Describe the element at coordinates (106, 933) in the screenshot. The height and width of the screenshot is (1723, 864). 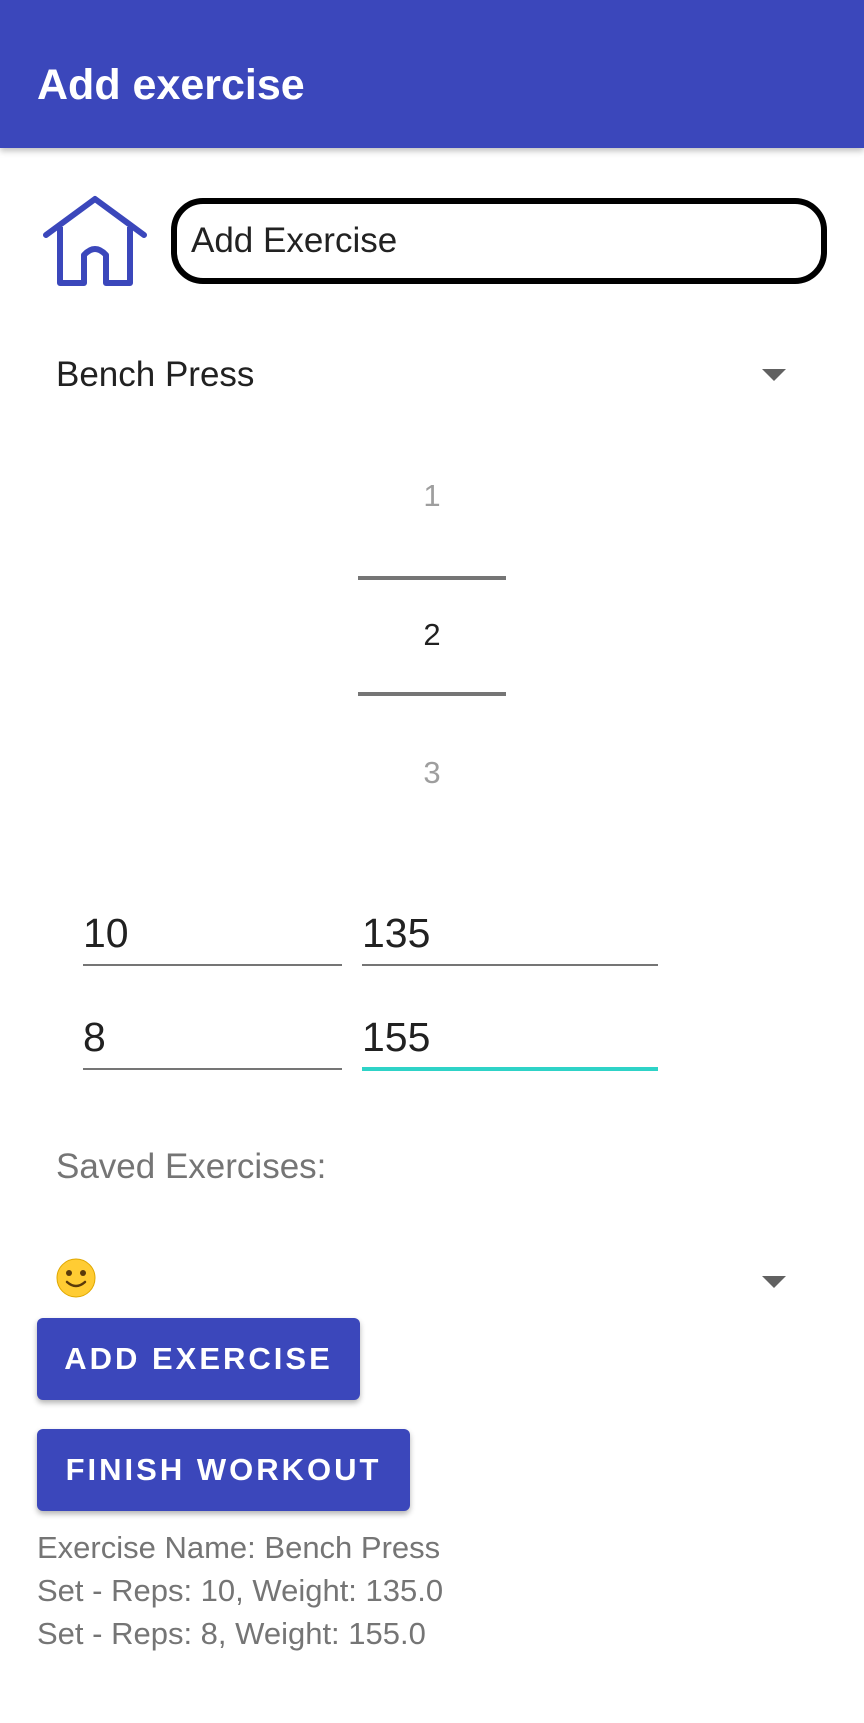
I see `reps-field-1: 10` at that location.